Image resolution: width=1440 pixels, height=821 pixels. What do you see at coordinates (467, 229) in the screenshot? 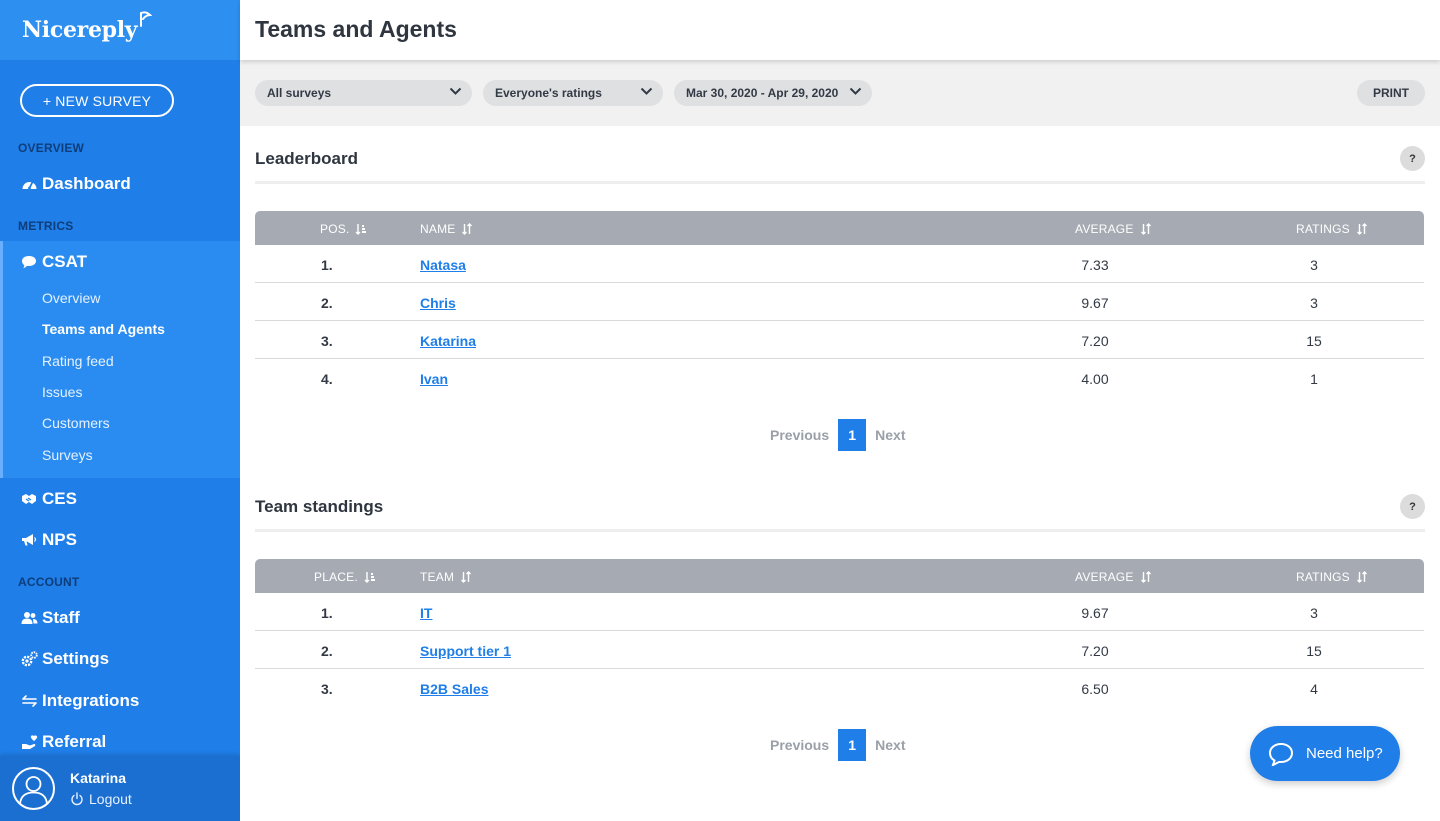
I see `sort-icon` at bounding box center [467, 229].